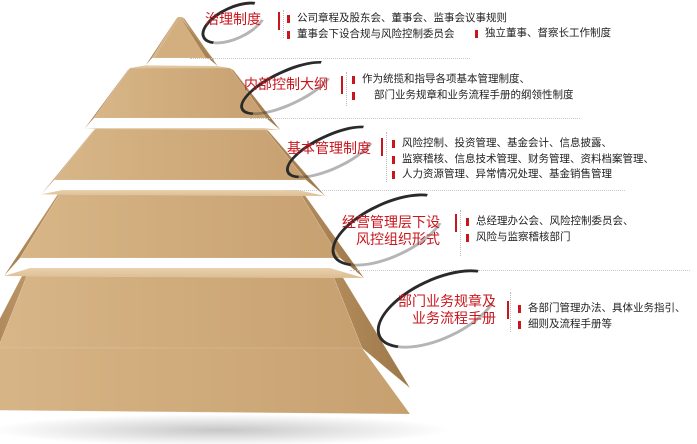  I want to click on list-item: 部门业务规章和业务流程手册的纲领性制度, so click(512, 96).